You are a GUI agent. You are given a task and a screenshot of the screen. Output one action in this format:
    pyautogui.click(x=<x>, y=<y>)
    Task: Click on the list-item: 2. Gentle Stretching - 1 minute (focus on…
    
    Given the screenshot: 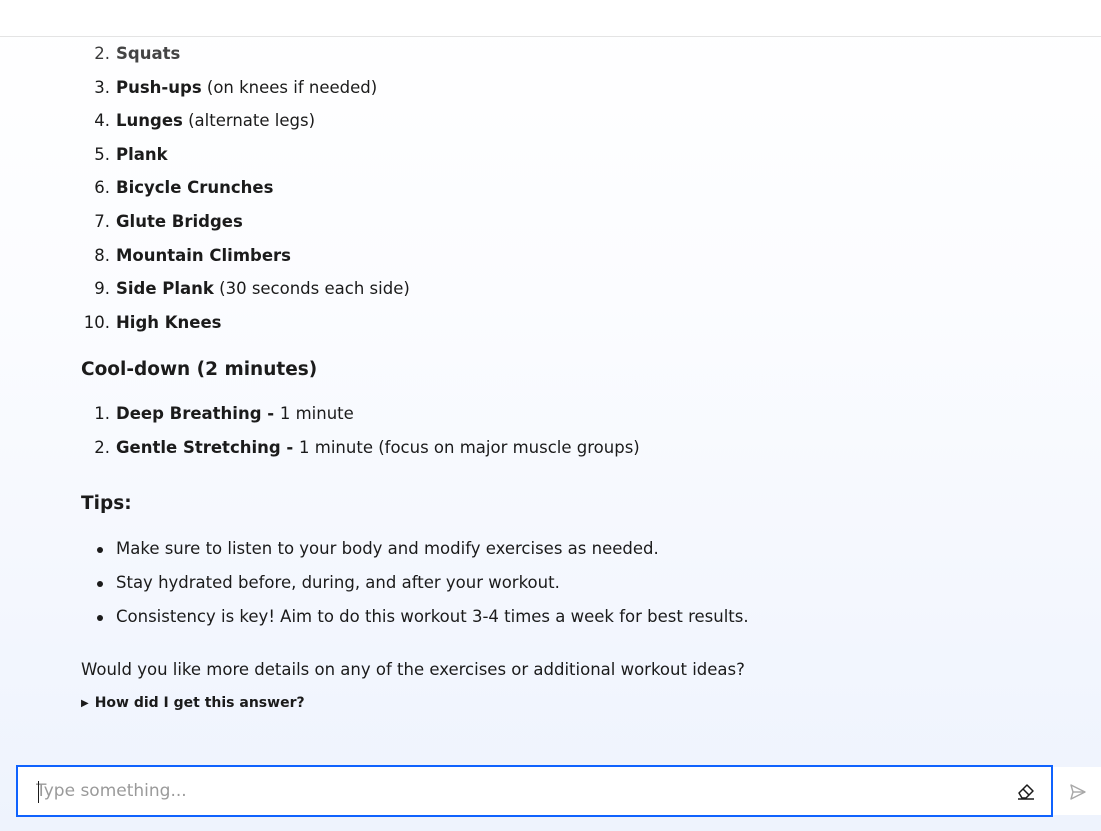 What is the action you would take?
    pyautogui.click(x=561, y=448)
    